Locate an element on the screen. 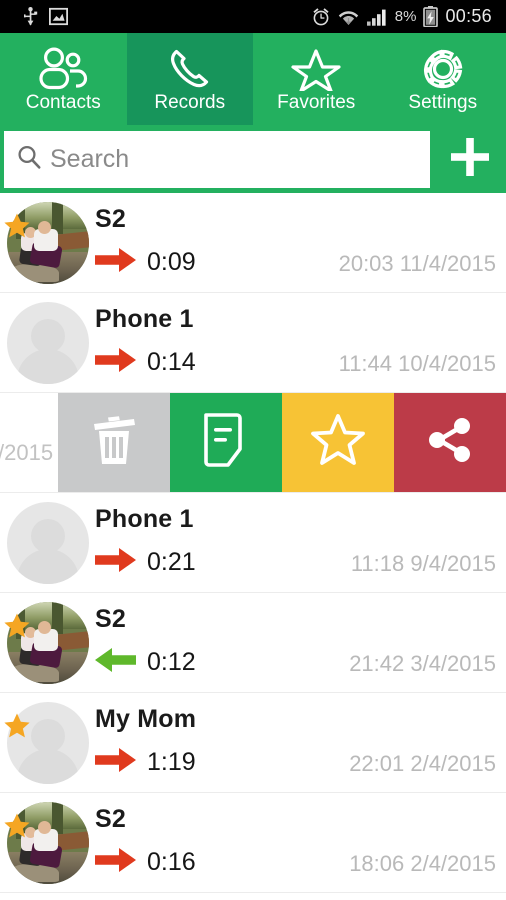 The width and height of the screenshot is (506, 900). call-info: 0:21 is located at coordinates (145, 562).